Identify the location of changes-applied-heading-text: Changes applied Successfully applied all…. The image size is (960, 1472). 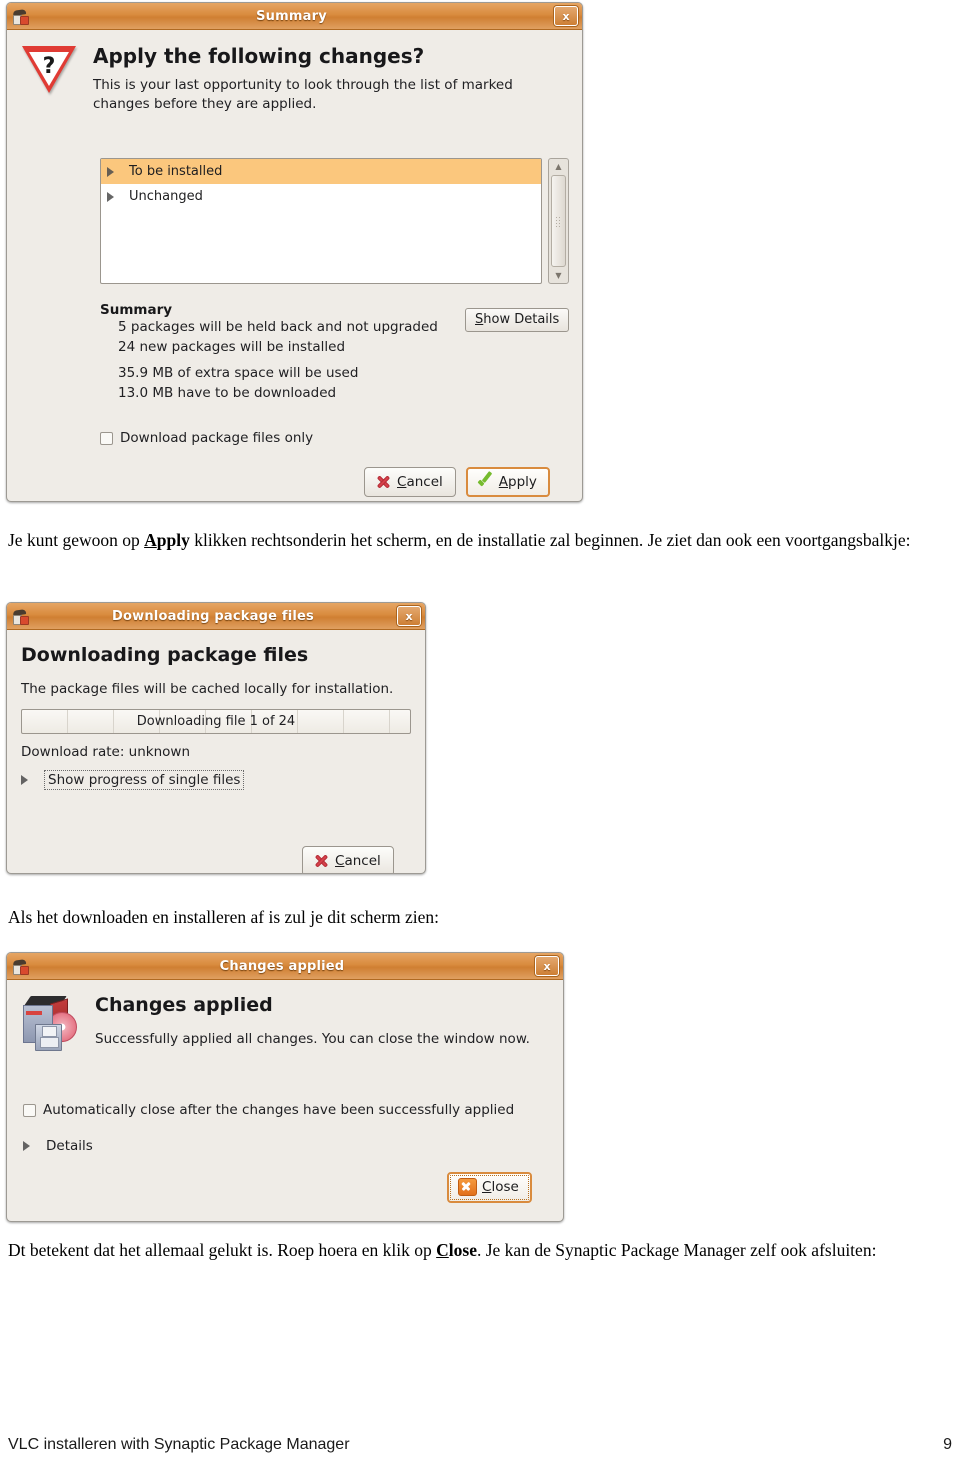
(312, 1021).